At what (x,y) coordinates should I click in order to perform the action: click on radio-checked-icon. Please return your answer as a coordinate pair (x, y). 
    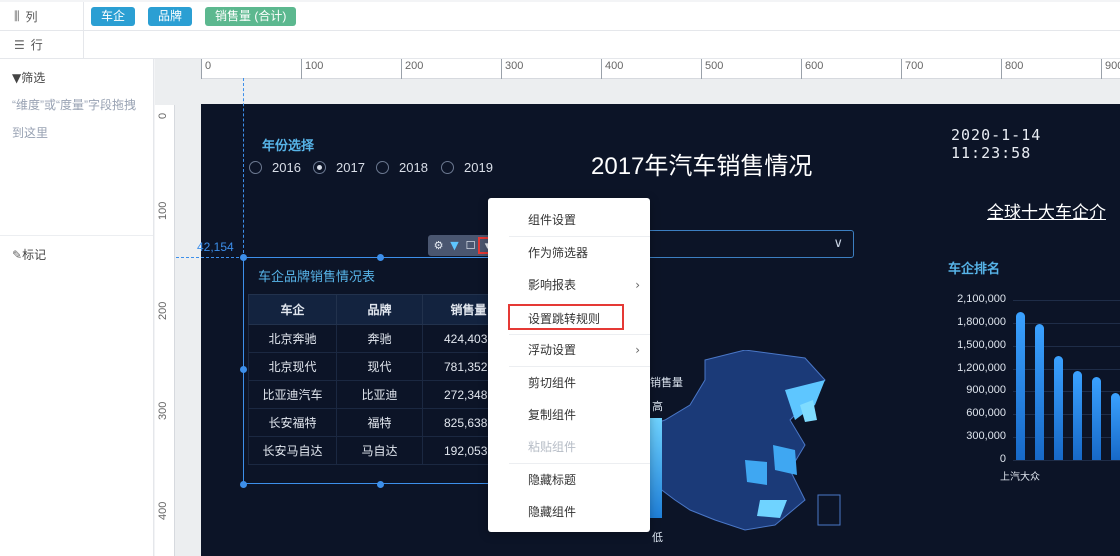
    Looking at the image, I should click on (319, 167).